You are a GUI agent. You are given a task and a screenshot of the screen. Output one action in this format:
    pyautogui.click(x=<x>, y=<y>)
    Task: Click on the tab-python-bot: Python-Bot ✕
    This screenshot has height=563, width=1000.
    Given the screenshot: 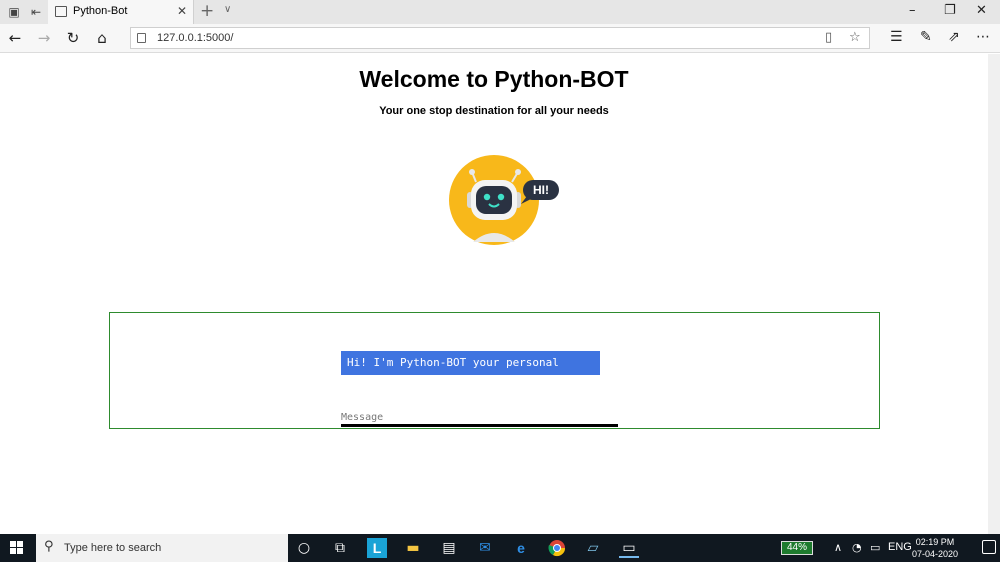 What is the action you would take?
    pyautogui.click(x=121, y=12)
    